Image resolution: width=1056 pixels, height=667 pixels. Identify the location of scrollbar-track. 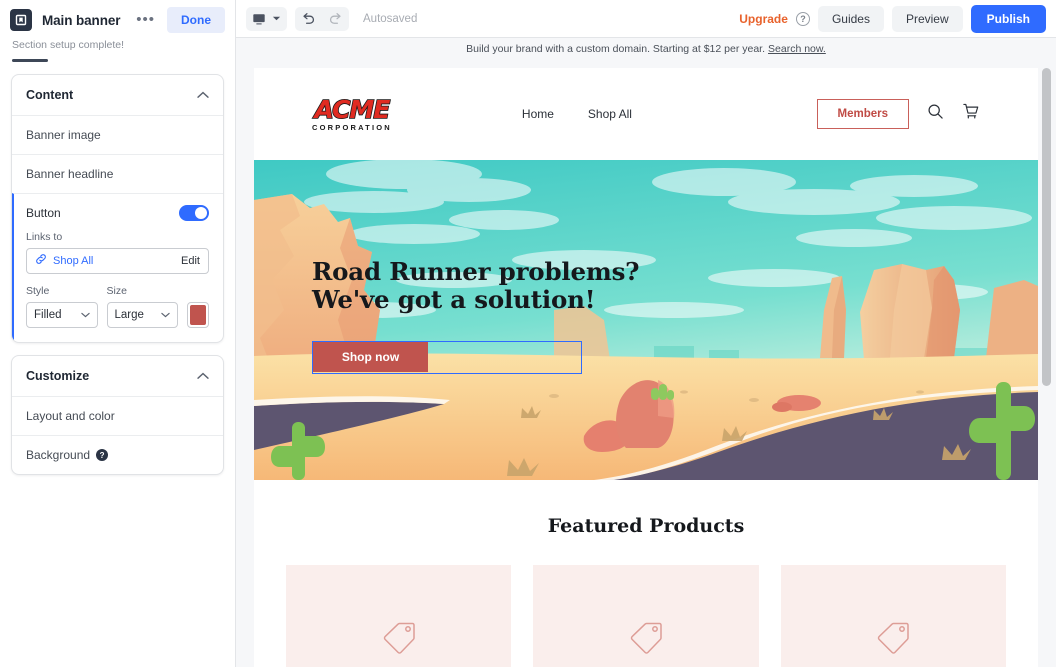
(1046, 367).